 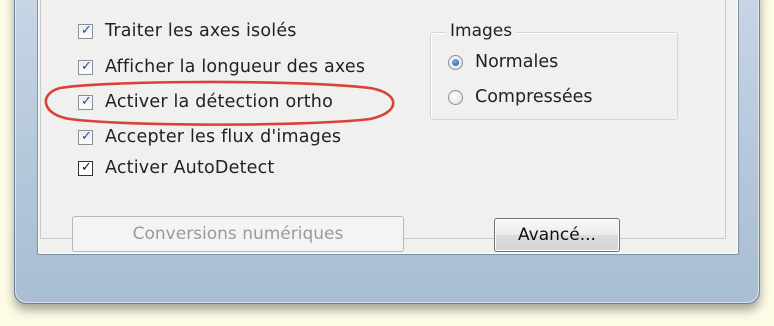 I want to click on conversions-numeriques-button: Conversions numériques, so click(x=238, y=234).